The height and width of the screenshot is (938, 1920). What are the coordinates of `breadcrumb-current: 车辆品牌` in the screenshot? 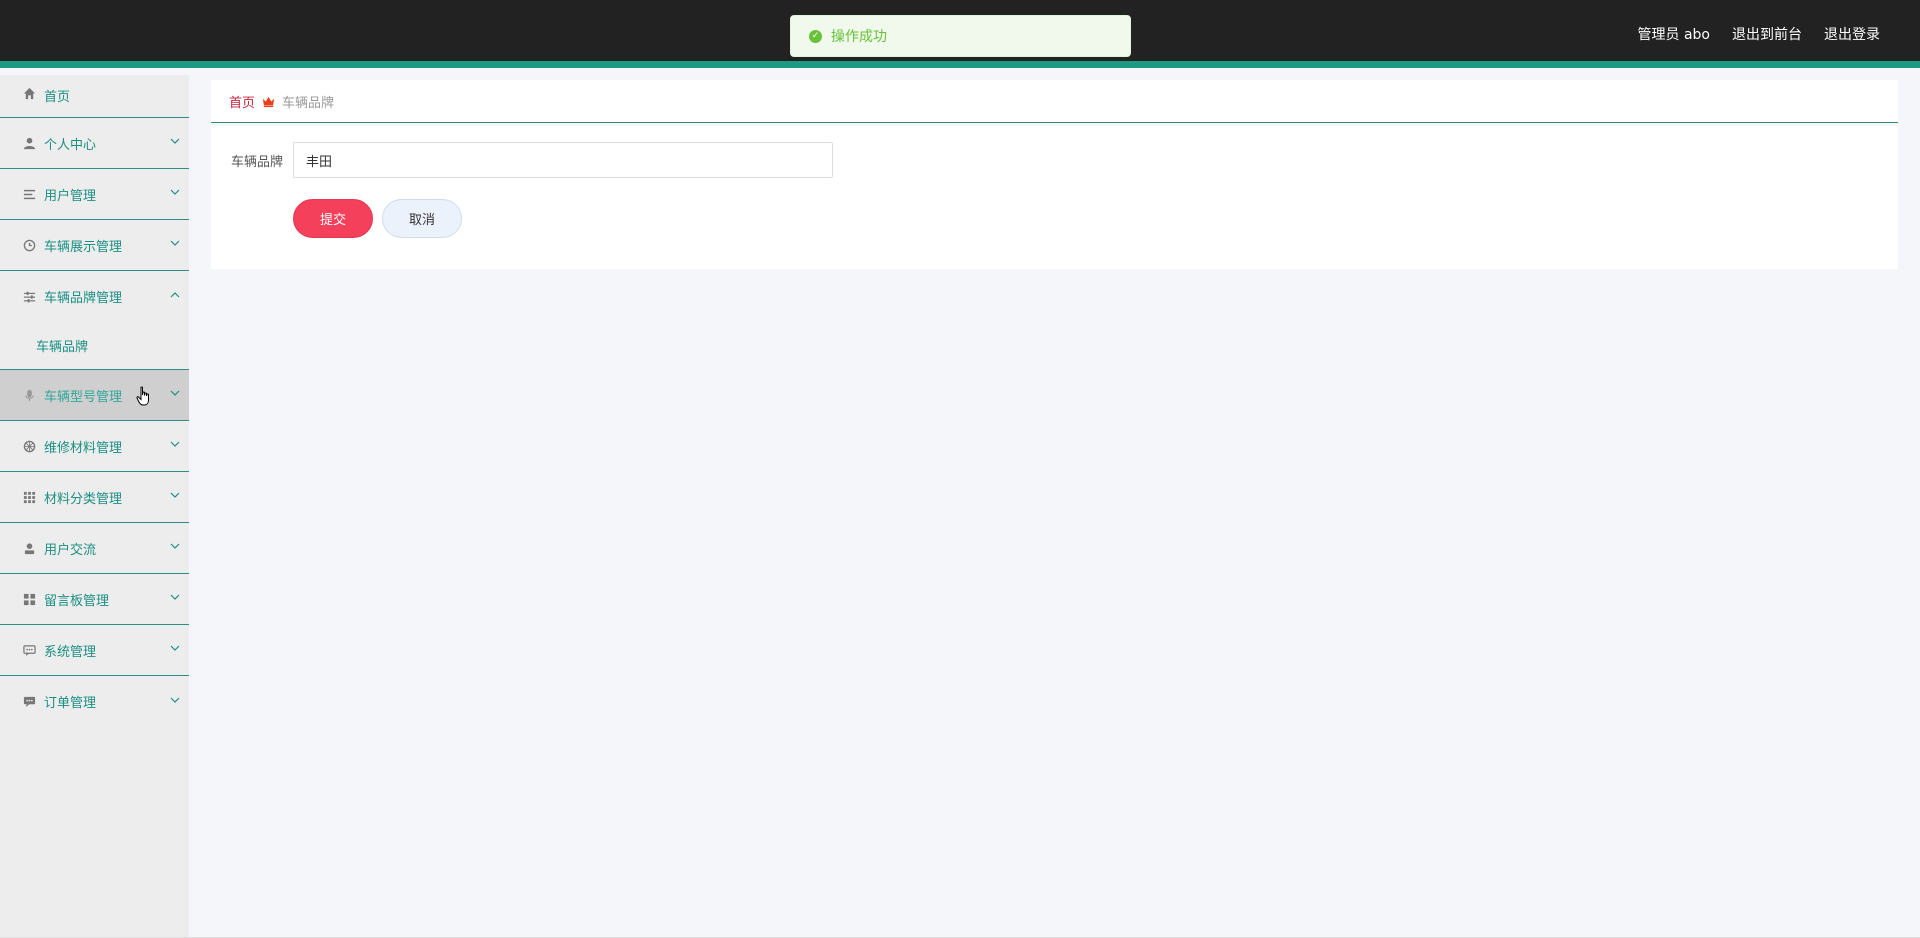 It's located at (308, 103).